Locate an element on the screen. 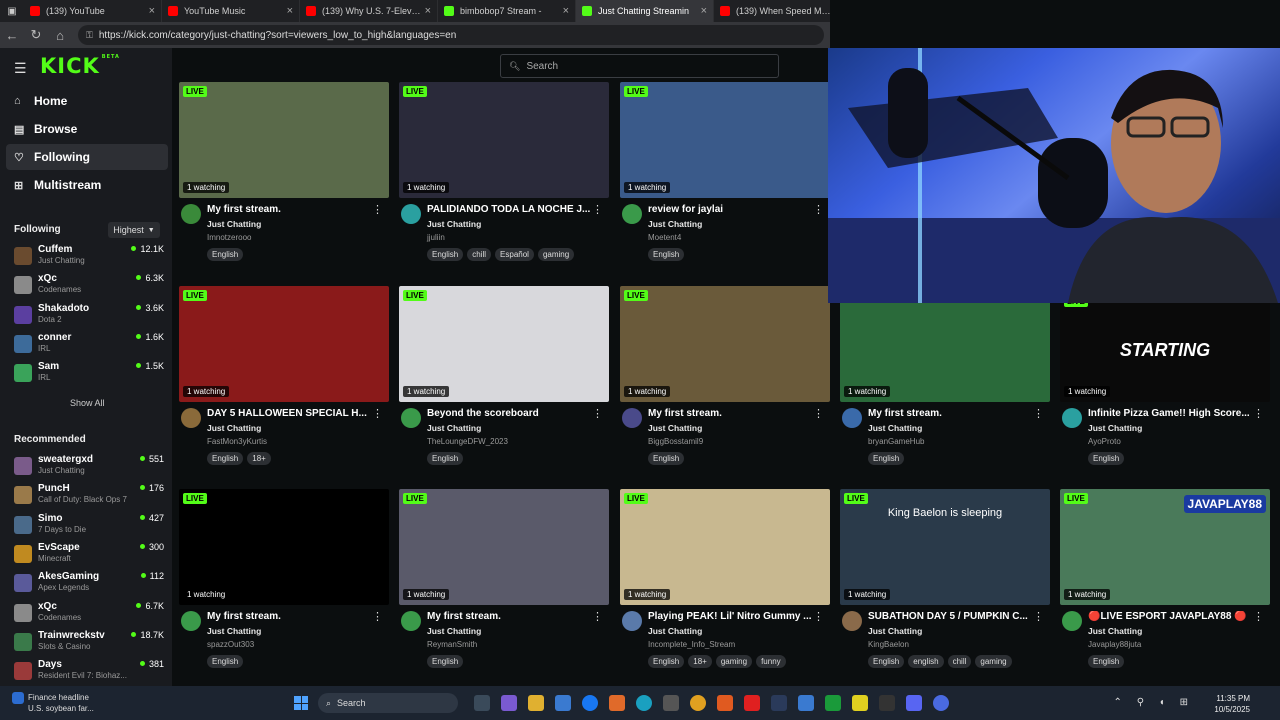 This screenshot has width=1280, height=720. obs-icon is located at coordinates (941, 703).